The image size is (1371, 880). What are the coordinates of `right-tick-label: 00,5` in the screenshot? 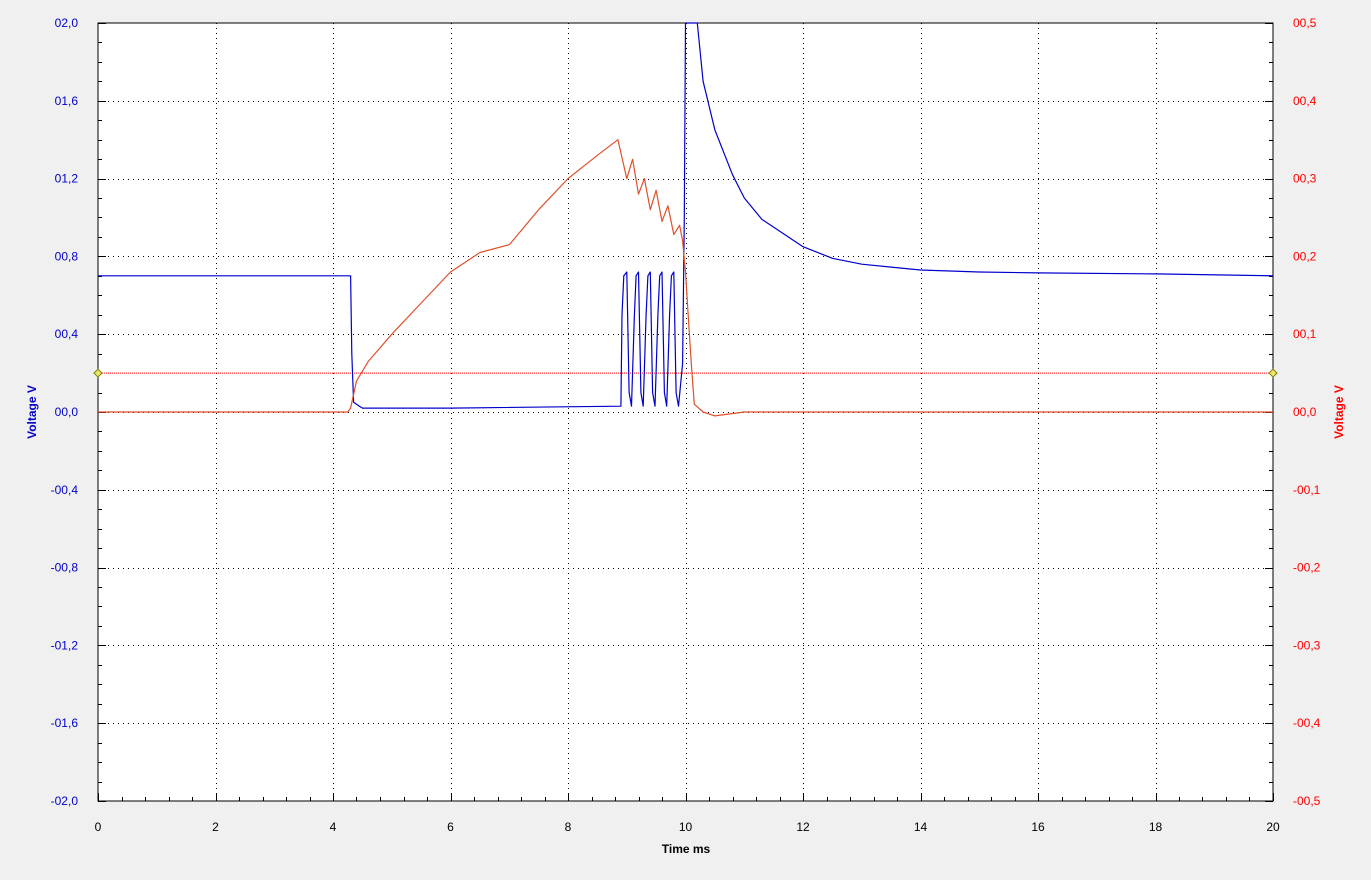 It's located at (1305, 23).